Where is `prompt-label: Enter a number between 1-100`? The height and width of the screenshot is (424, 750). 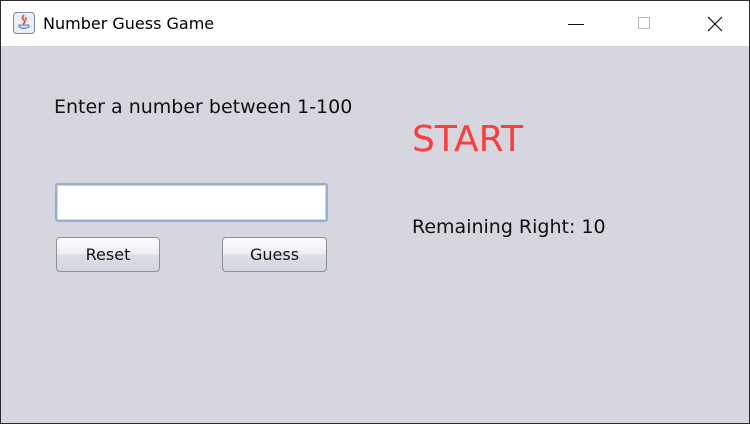
prompt-label: Enter a number between 1-100 is located at coordinates (203, 107).